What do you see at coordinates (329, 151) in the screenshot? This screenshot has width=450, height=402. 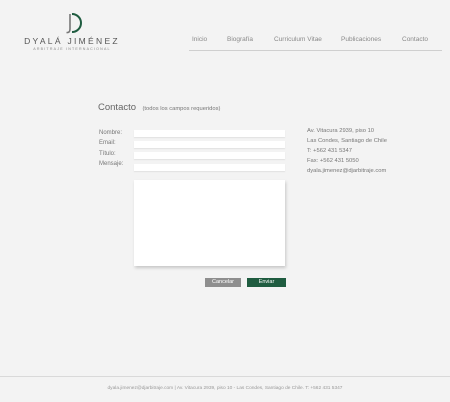 I see `info-phone: T: +562 431 5347` at bounding box center [329, 151].